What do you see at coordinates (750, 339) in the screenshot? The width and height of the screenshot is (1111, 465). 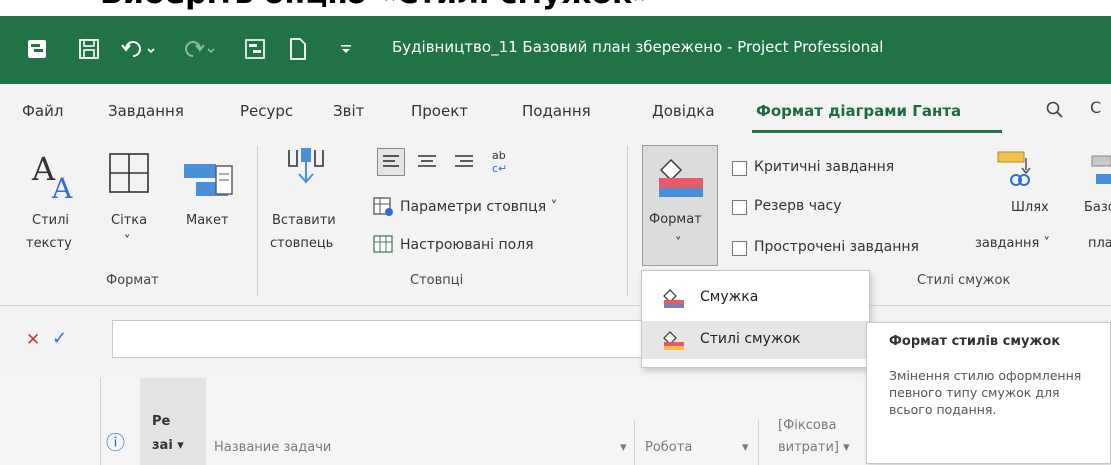 I see `menu-item-bar-styles-label: Стилі смужок` at bounding box center [750, 339].